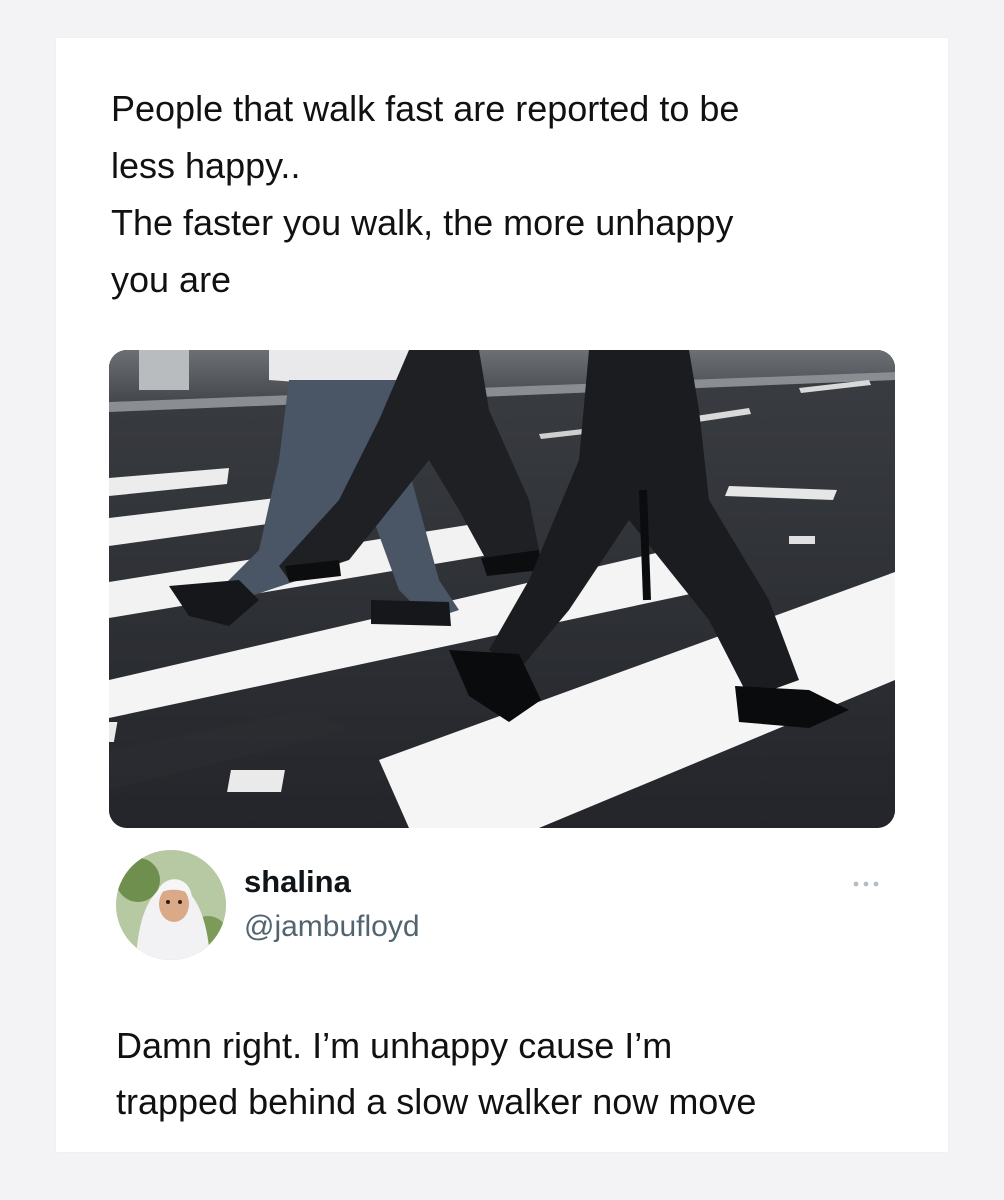  Describe the element at coordinates (206, 165) in the screenshot. I see `quoted-line-2: less happy..` at that location.